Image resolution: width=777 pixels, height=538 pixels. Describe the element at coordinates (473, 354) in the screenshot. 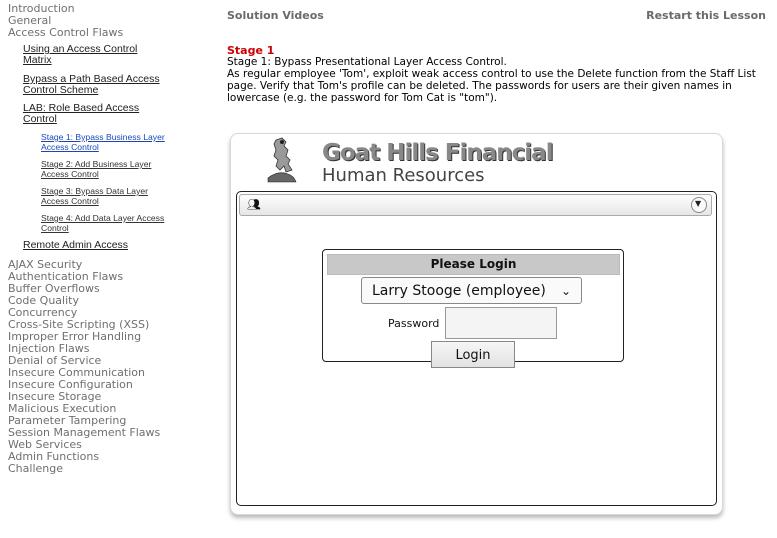

I see `login-button: Login` at that location.